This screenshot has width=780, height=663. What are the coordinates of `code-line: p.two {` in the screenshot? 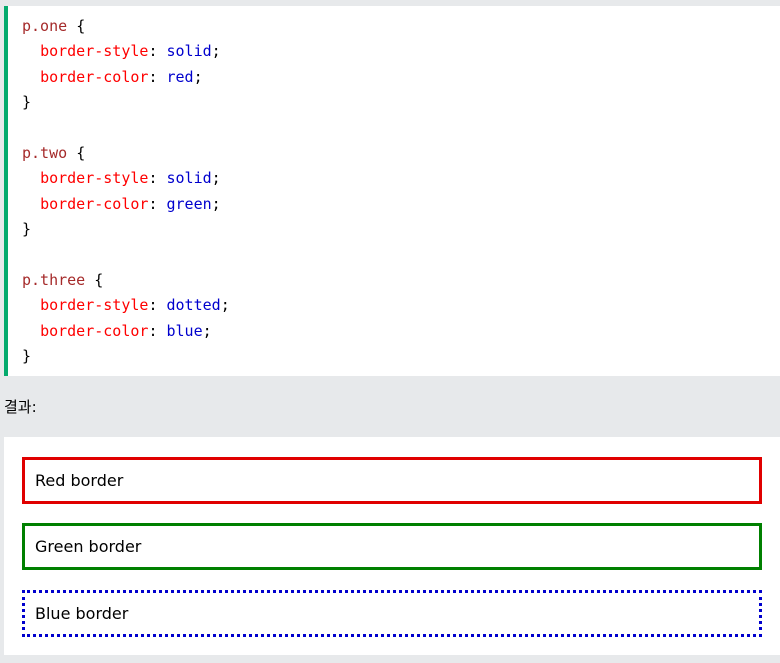 It's located at (401, 153).